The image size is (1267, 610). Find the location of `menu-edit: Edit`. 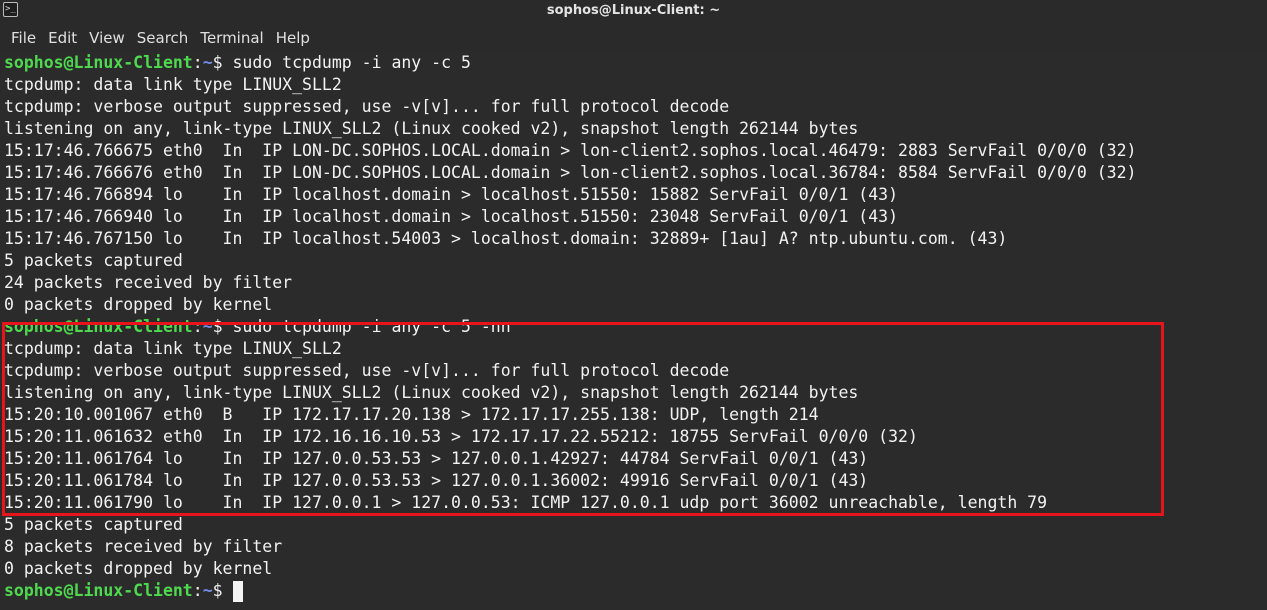

menu-edit: Edit is located at coordinates (62, 38).